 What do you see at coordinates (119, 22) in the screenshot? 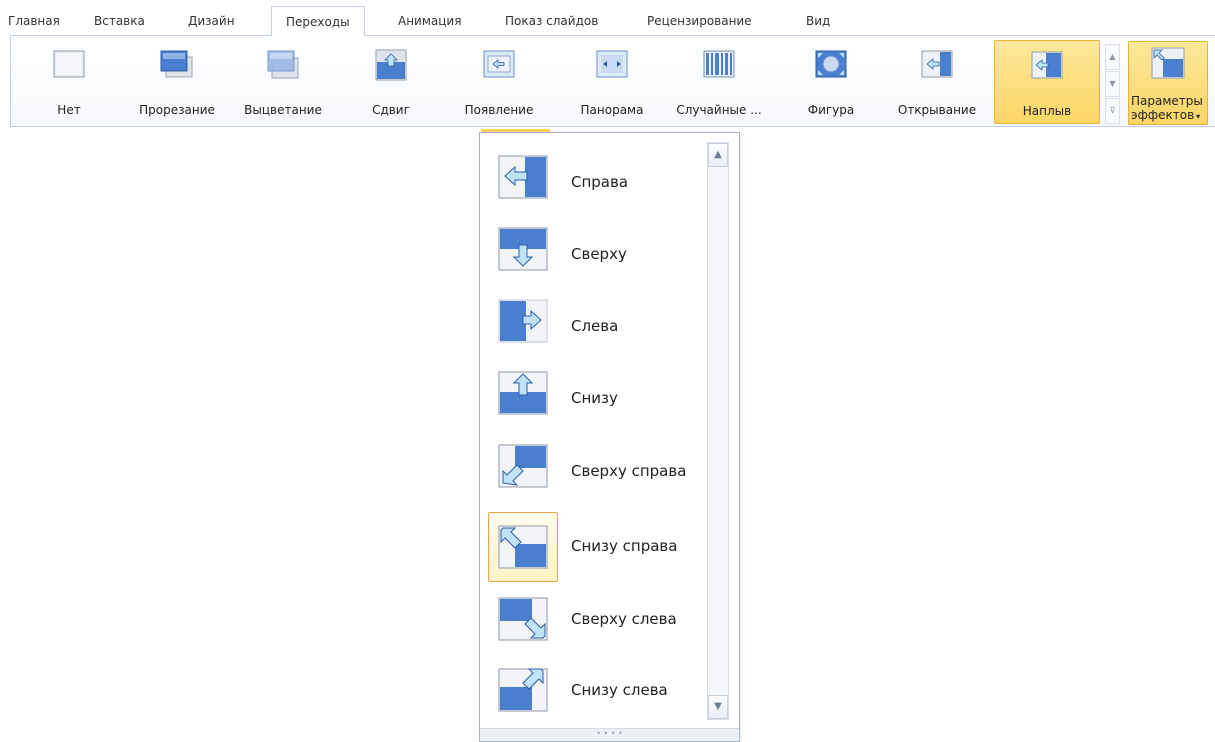
I see `tab-insert: Вставка` at bounding box center [119, 22].